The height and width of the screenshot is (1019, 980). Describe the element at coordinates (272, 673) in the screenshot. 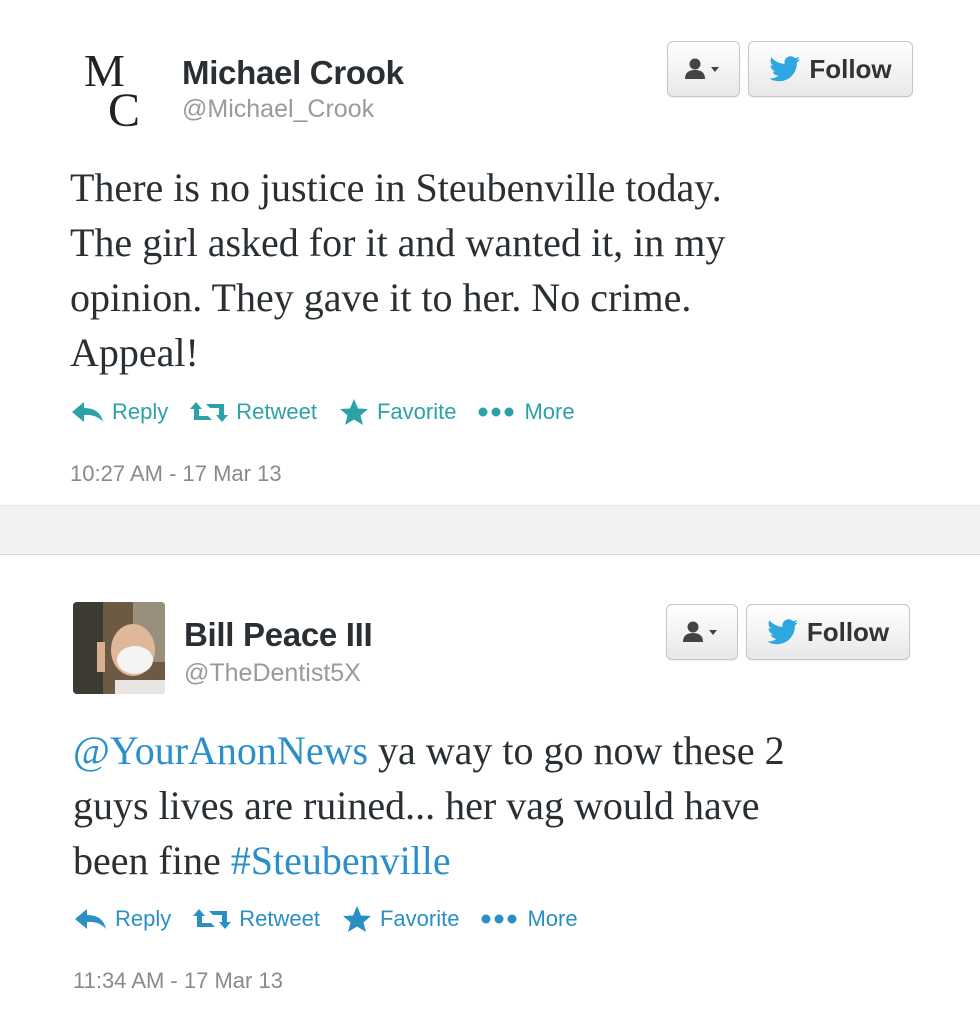

I see `author-handle: @TheDentist5X` at that location.